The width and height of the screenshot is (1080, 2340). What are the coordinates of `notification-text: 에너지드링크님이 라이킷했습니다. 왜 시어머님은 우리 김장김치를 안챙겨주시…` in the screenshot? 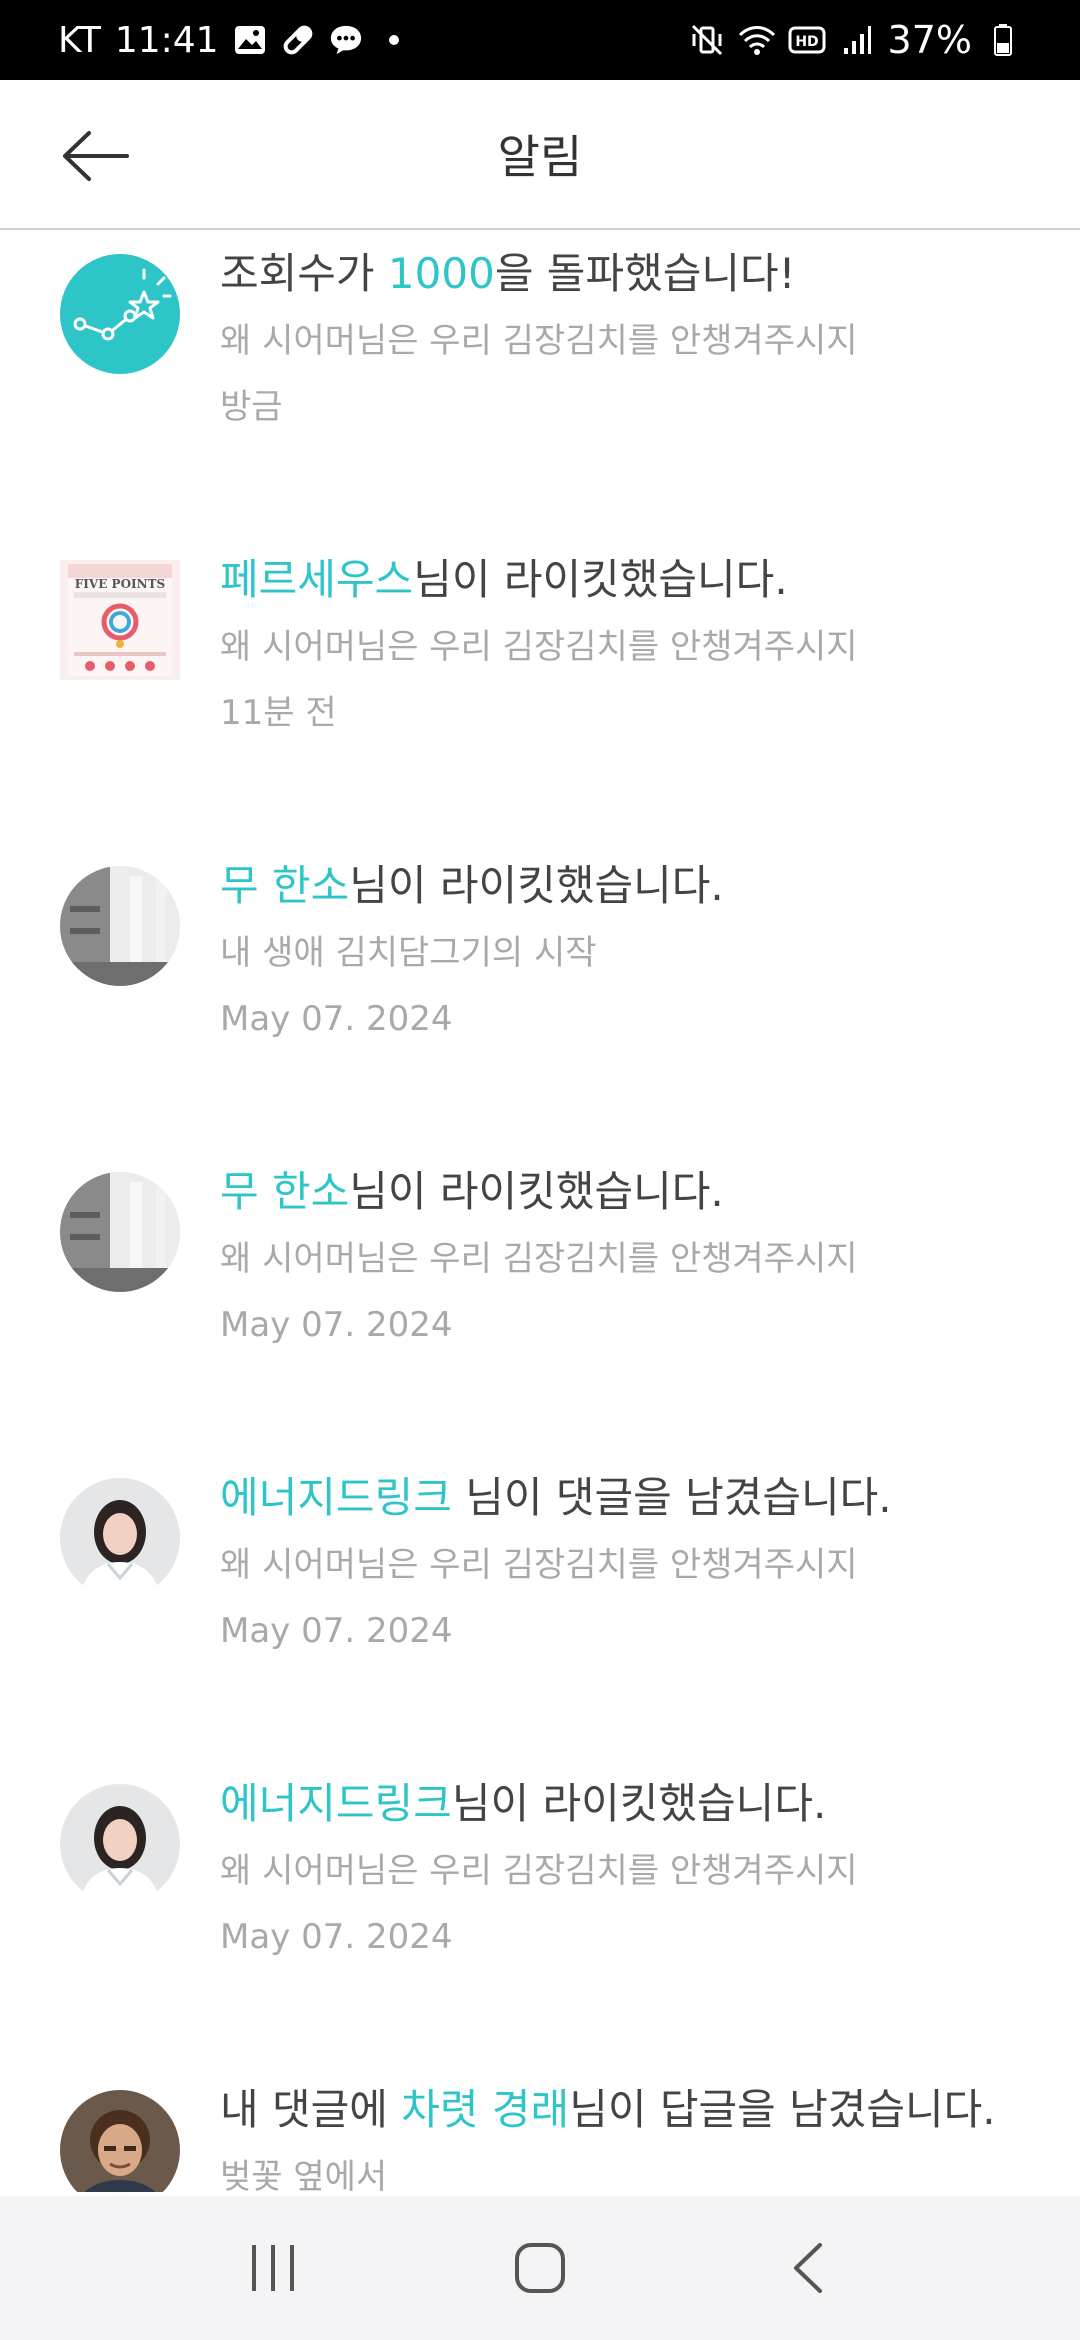 It's located at (640, 1868).